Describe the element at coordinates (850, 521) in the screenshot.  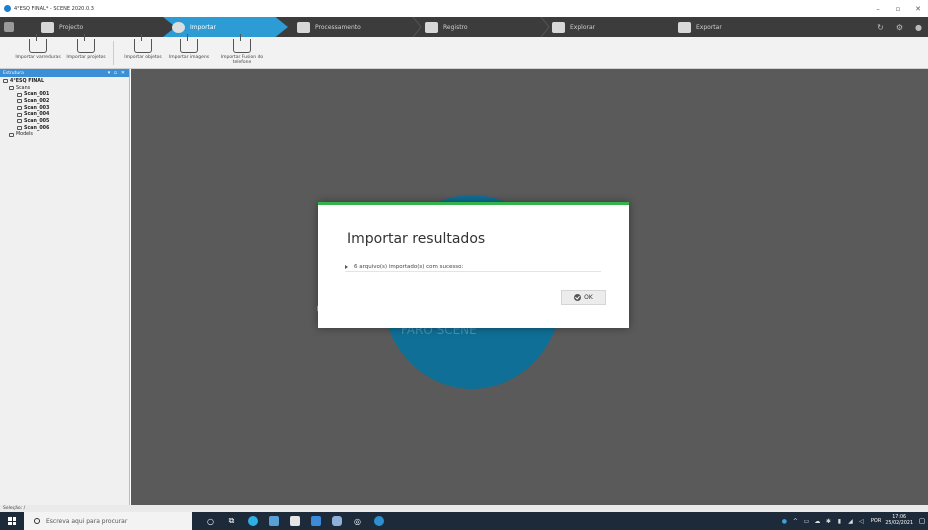
I see `wifi-icon: ◢` at that location.